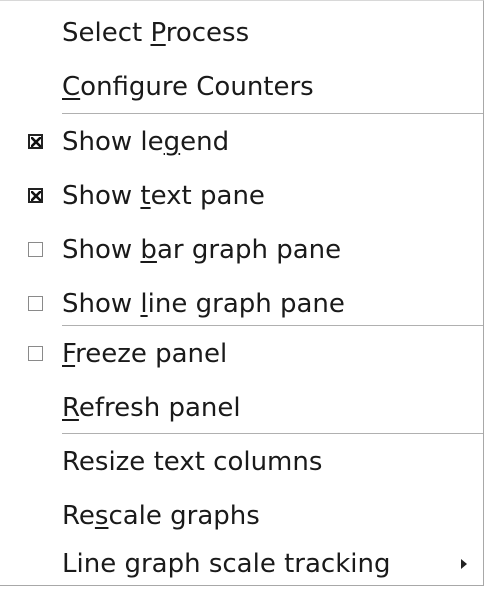 This screenshot has width=485, height=591. Describe the element at coordinates (192, 462) in the screenshot. I see `menu-item-label: Resize text columns` at that location.